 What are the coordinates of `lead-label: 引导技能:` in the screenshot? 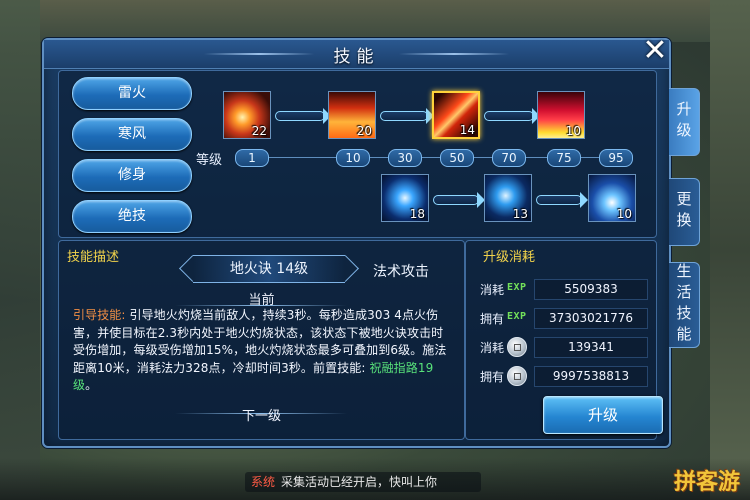 It's located at (99, 315).